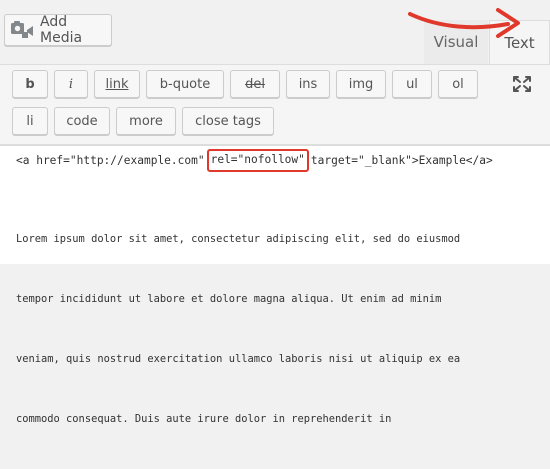 This screenshot has width=550, height=469. I want to click on bold-button: b, so click(30, 84).